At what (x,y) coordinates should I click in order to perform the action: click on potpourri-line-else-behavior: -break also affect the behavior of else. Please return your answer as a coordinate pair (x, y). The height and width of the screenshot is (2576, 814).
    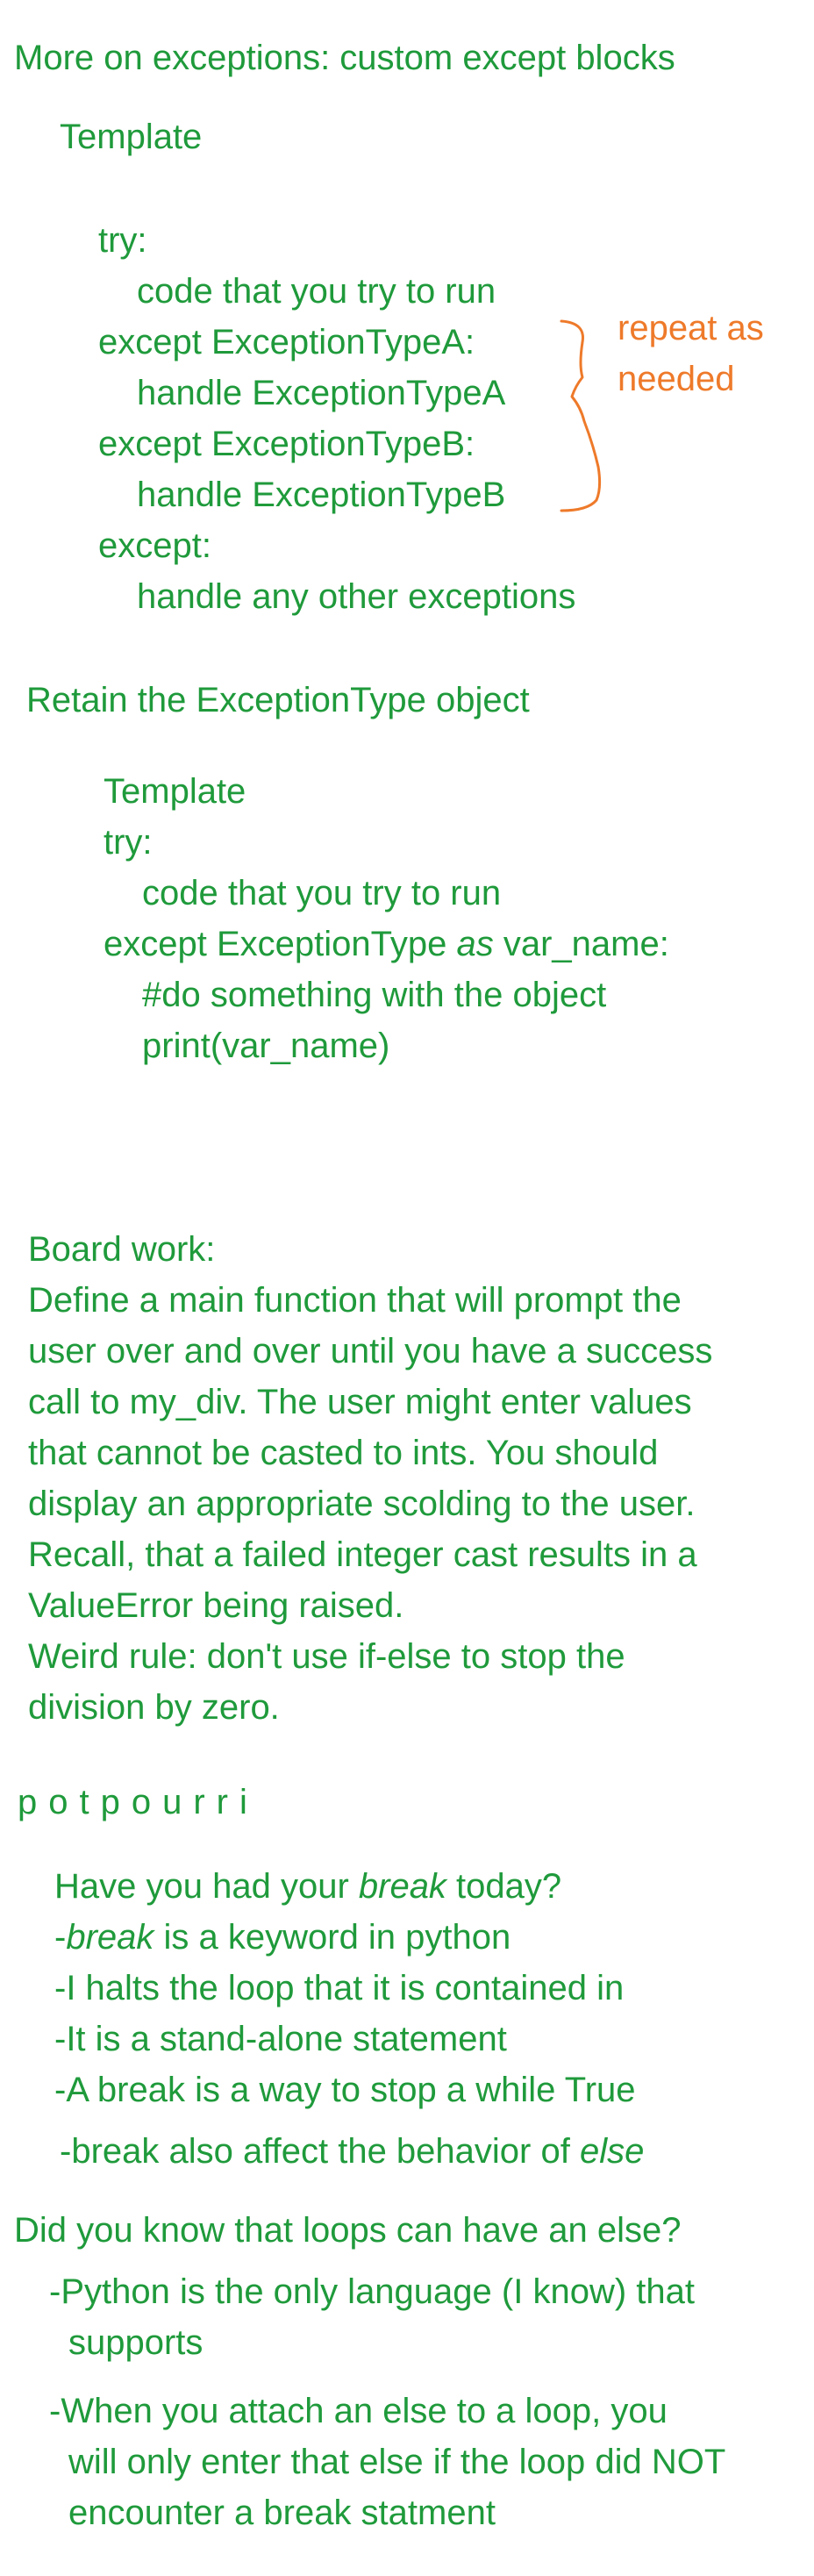
    Looking at the image, I should click on (352, 2151).